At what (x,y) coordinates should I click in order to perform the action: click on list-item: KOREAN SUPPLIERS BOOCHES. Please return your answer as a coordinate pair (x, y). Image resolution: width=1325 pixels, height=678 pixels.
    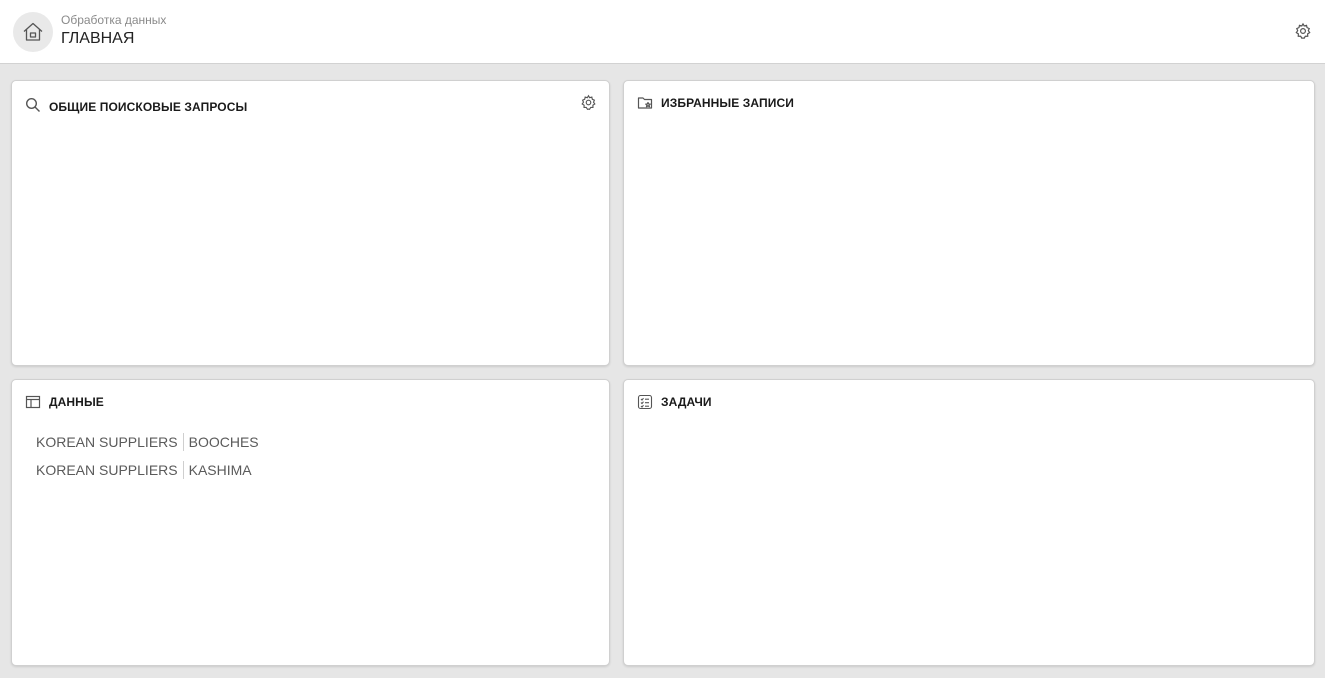
    Looking at the image, I should click on (147, 442).